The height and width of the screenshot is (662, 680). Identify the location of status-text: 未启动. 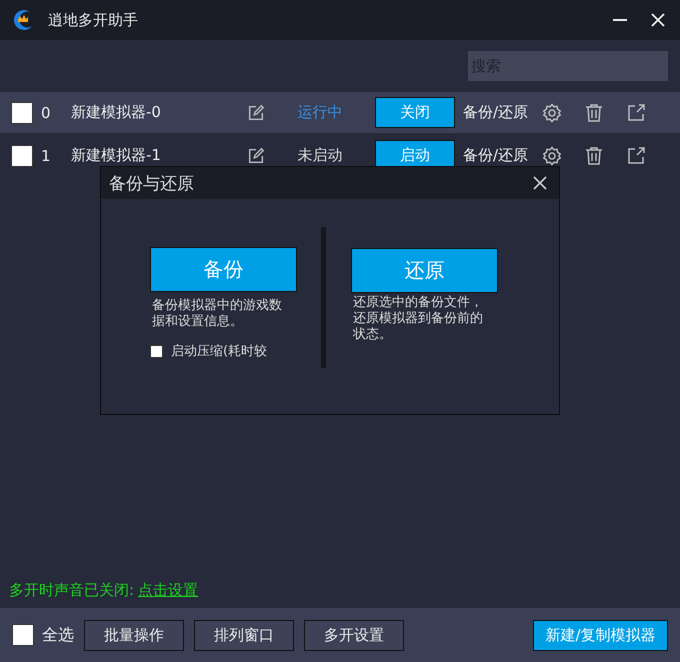
(320, 155).